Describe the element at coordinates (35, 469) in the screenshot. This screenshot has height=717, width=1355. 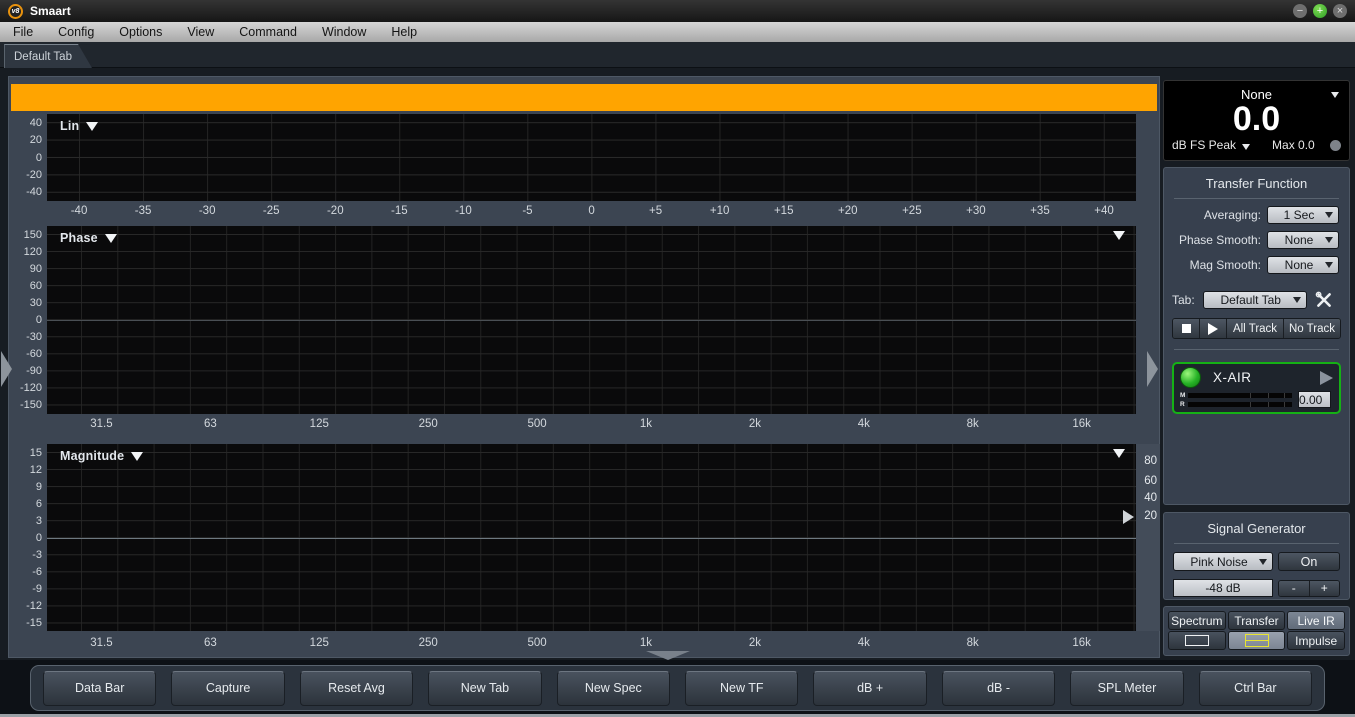
I see `tick-label: 12` at that location.